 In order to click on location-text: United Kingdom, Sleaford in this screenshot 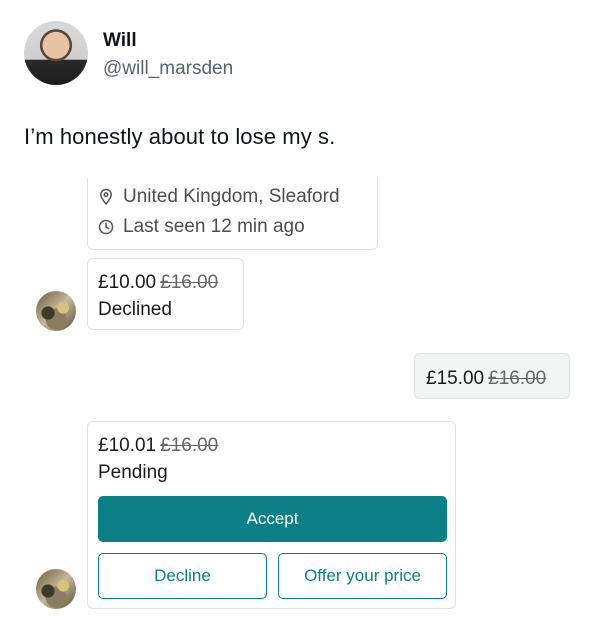, I will do `click(231, 196)`.